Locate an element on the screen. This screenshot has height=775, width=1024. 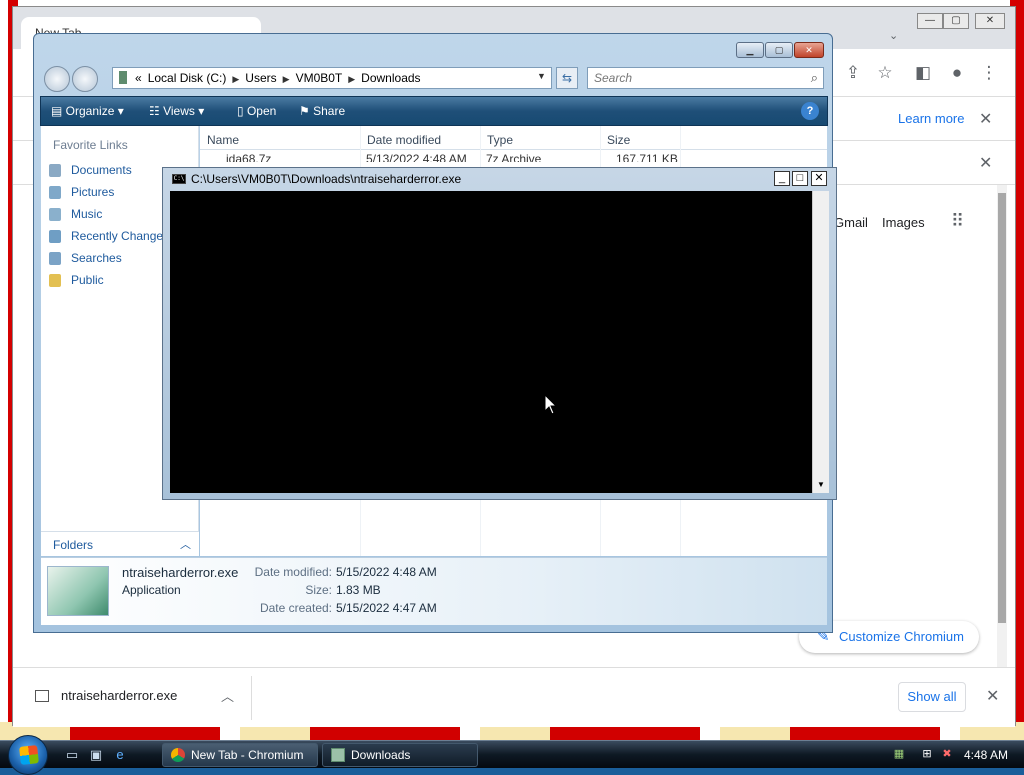
internet-explorer-icon: e is located at coordinates (120, 755).